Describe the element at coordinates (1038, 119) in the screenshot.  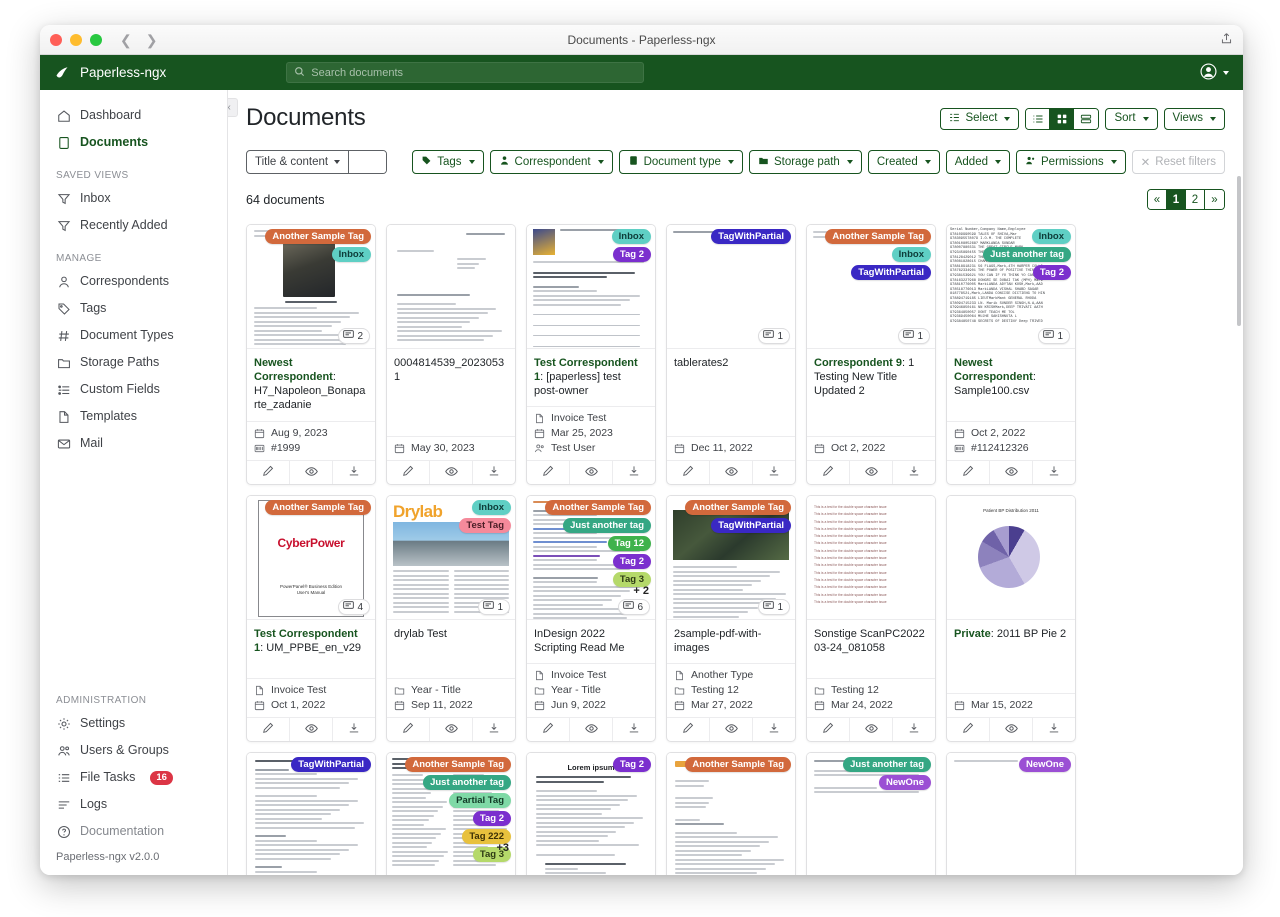
I see `list-view-icon` at that location.